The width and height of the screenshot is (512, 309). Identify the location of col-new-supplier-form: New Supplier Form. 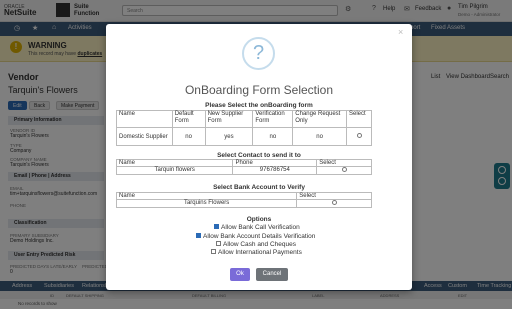
(229, 119).